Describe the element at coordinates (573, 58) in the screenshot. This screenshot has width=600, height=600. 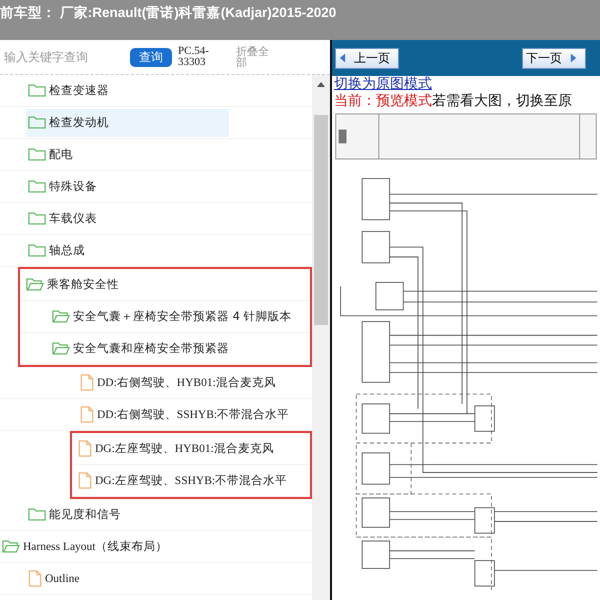
I see `right-arrow-icon` at that location.